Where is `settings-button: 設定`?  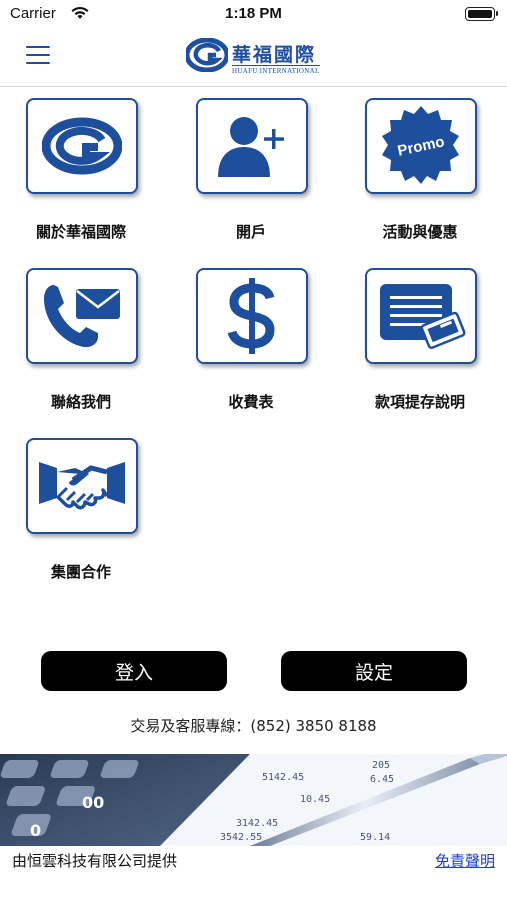 settings-button: 設定 is located at coordinates (374, 671).